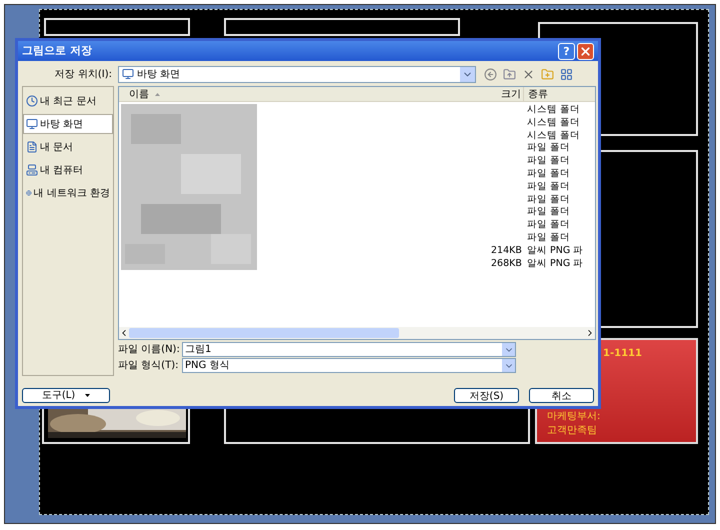 The image size is (720, 530). What do you see at coordinates (561, 395) in the screenshot?
I see `cancel-button: 취소` at bounding box center [561, 395].